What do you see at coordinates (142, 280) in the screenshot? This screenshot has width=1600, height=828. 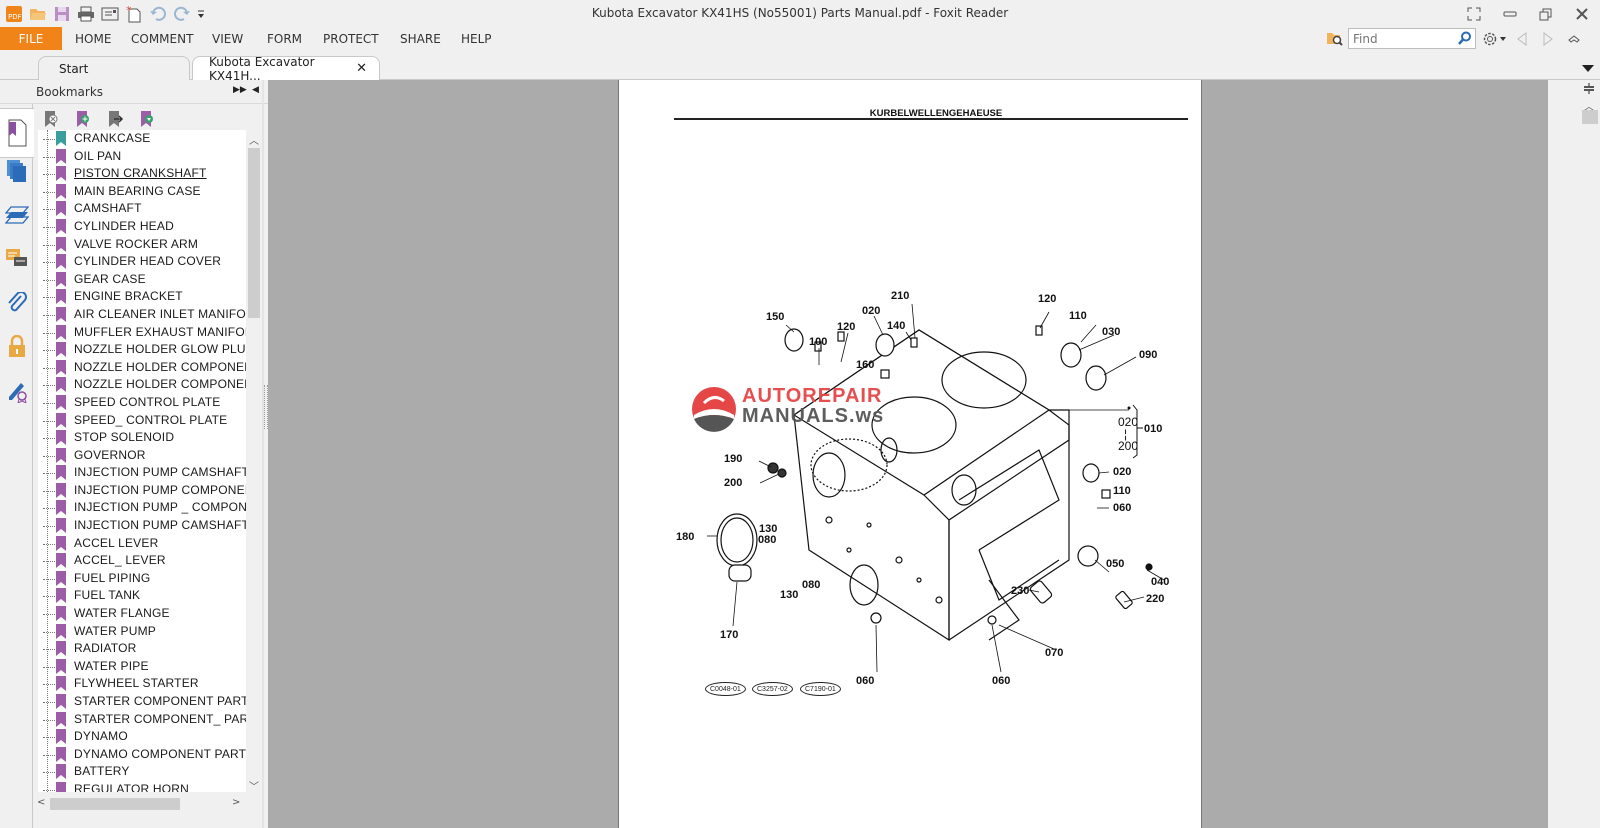 I see `bookmark-item: GEAR CASE` at bounding box center [142, 280].